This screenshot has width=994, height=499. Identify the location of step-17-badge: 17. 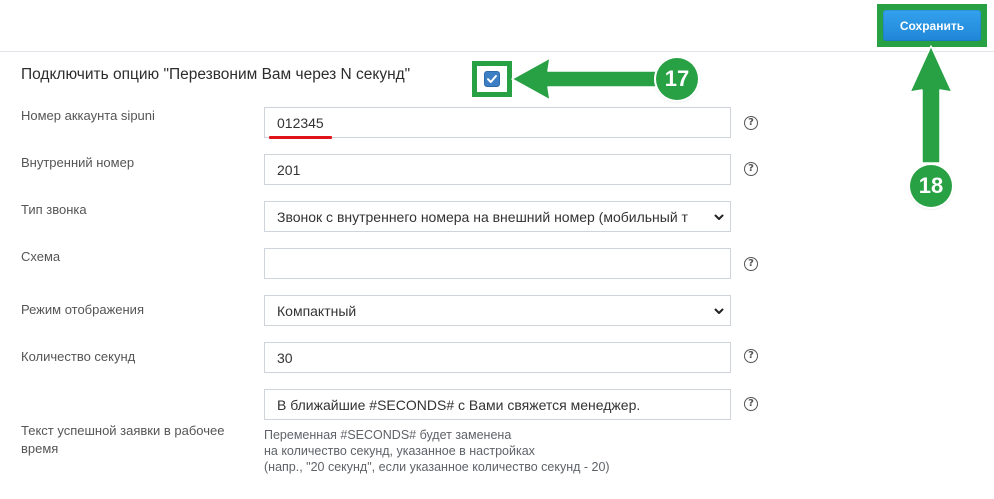
(677, 79).